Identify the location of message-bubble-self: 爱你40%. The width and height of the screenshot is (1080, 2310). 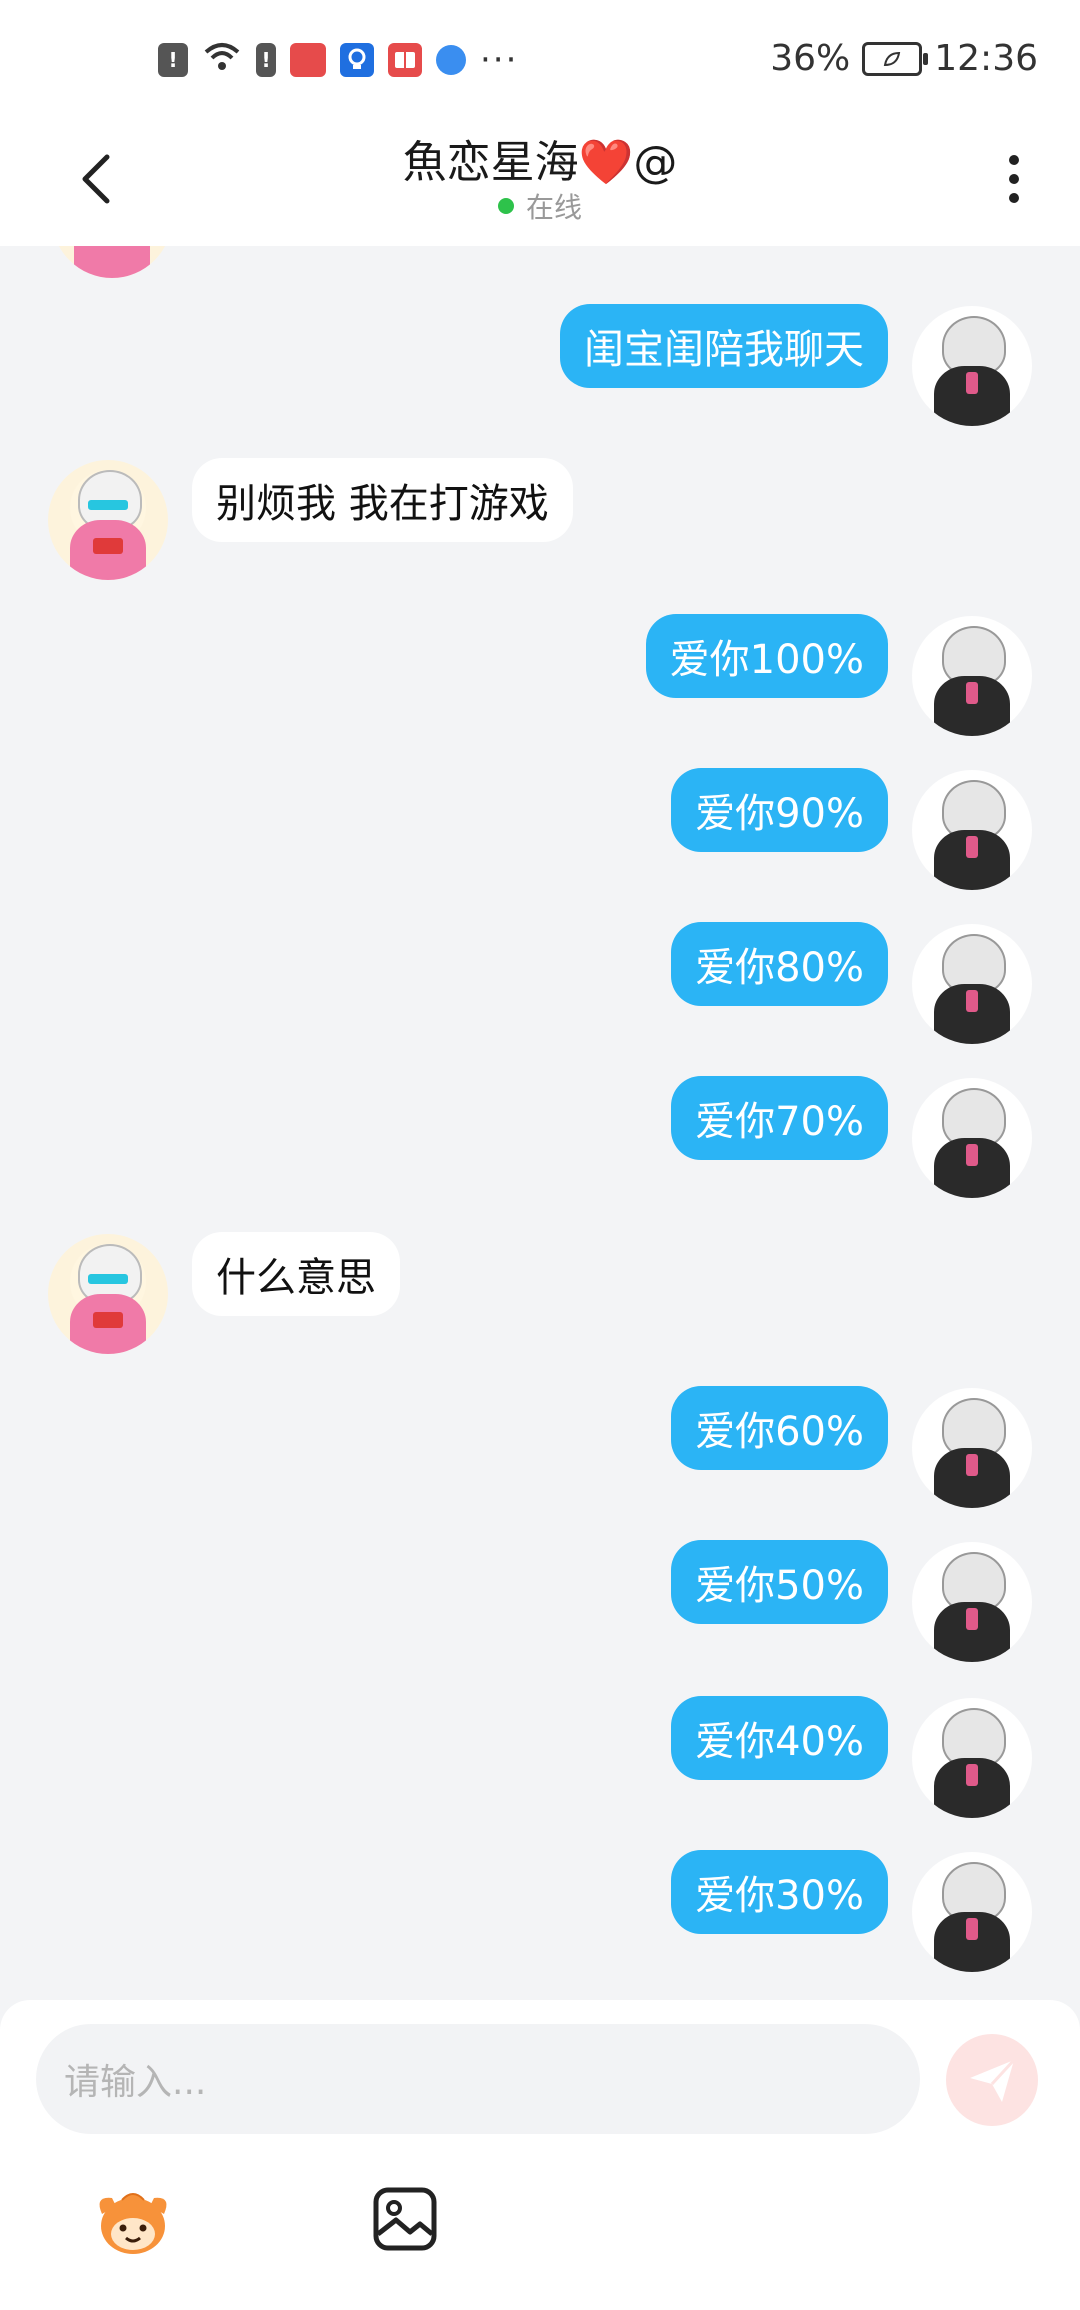
(779, 1738).